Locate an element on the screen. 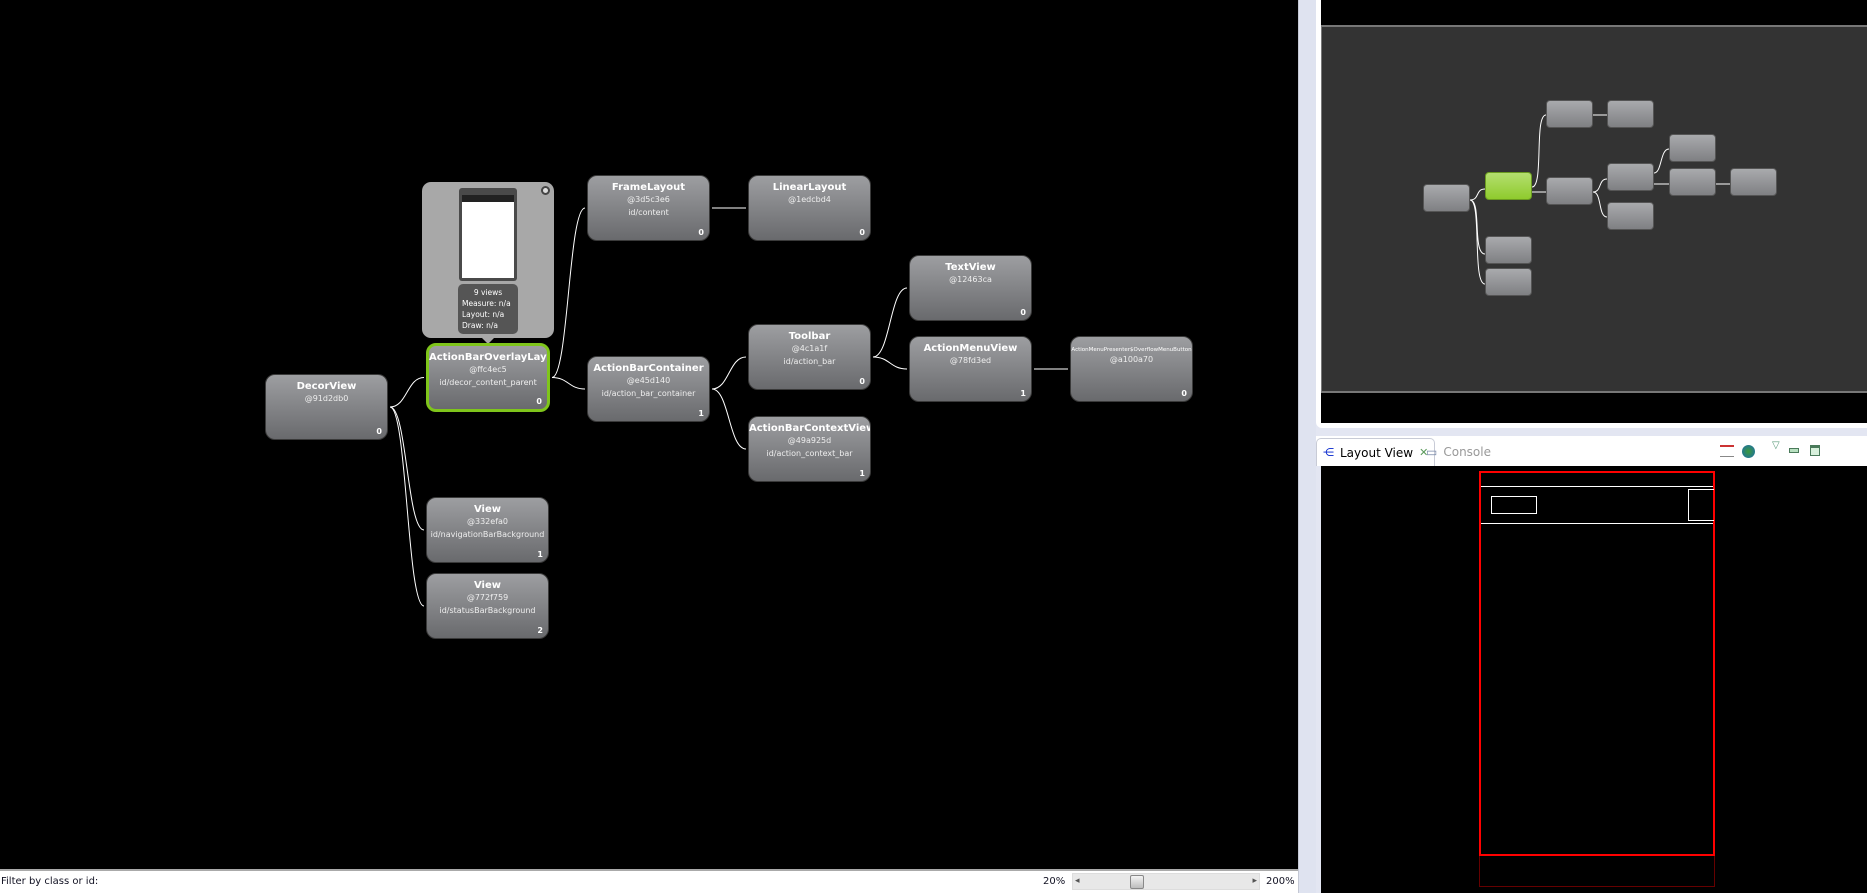 The image size is (1867, 893). edge-actionbaroverlaylayout-actionbarcontainer is located at coordinates (568, 383).